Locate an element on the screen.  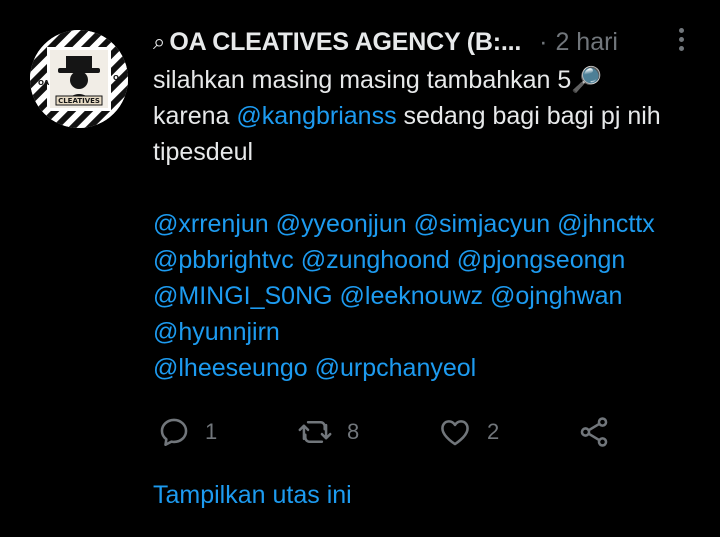
share-icon is located at coordinates (594, 432).